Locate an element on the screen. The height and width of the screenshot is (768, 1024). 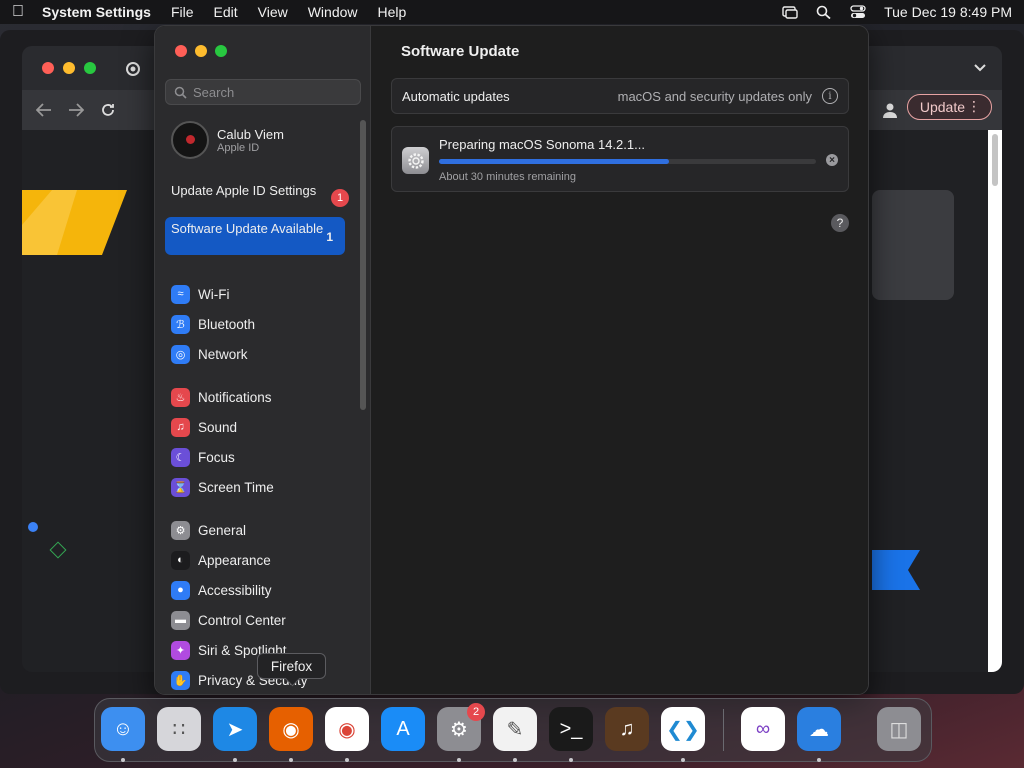
sidebar-item-label: Screen Time is located at coordinates (236, 487).